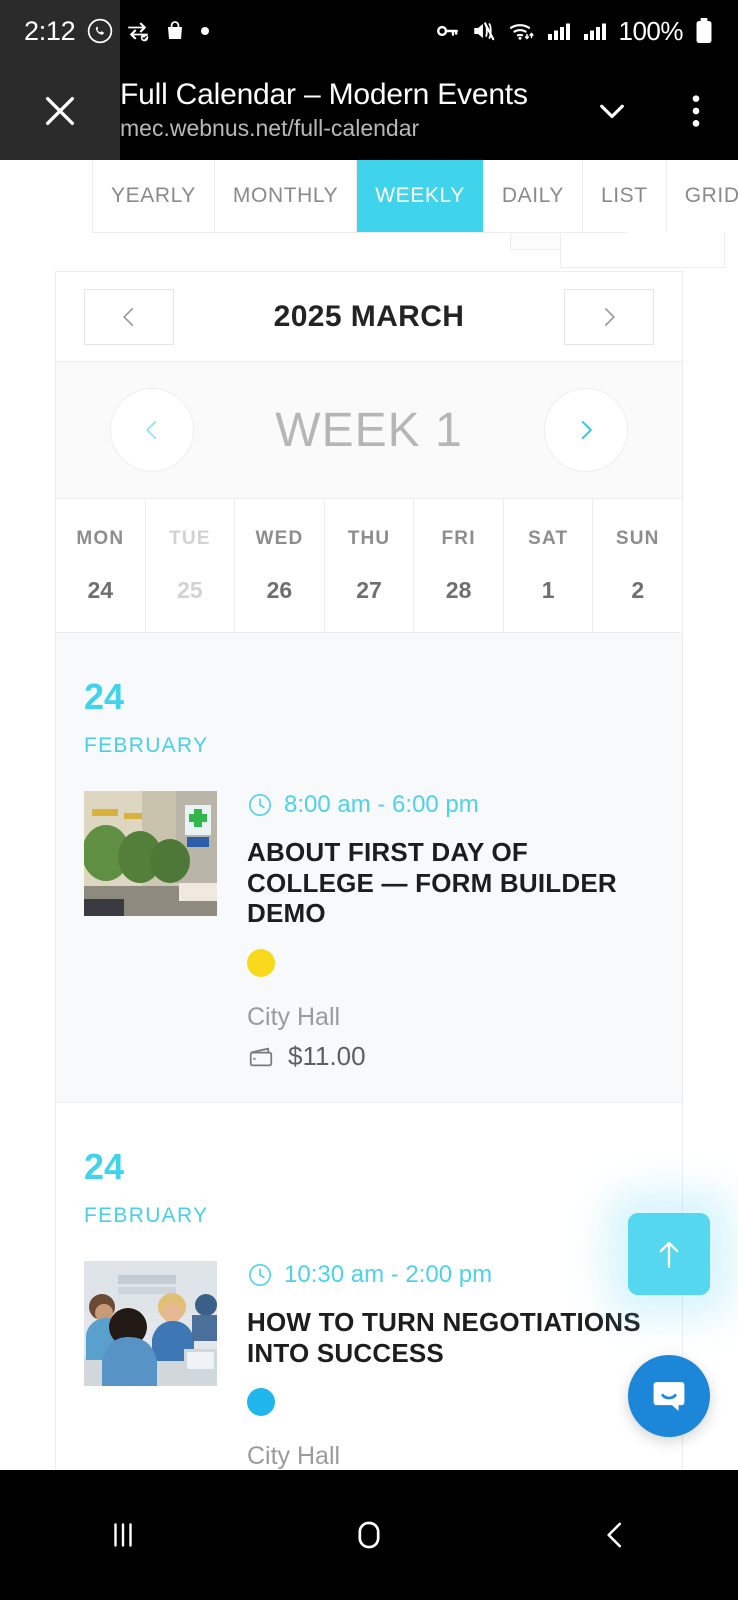  What do you see at coordinates (574, 31) in the screenshot?
I see `status-bar-right: 100%` at bounding box center [574, 31].